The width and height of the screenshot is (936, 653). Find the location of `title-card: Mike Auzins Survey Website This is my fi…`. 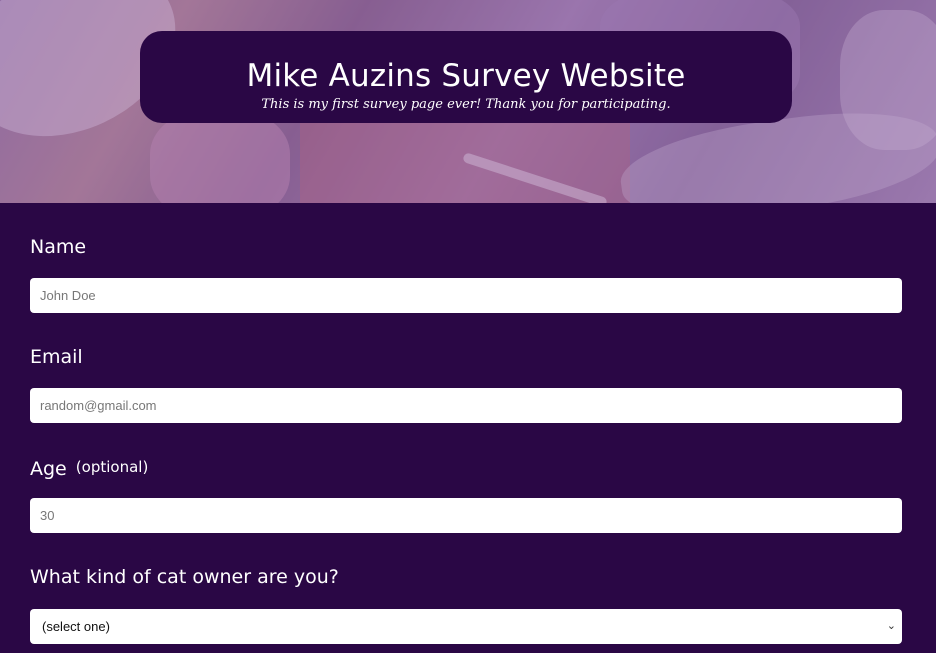

title-card: Mike Auzins Survey Website This is my fi… is located at coordinates (466, 77).